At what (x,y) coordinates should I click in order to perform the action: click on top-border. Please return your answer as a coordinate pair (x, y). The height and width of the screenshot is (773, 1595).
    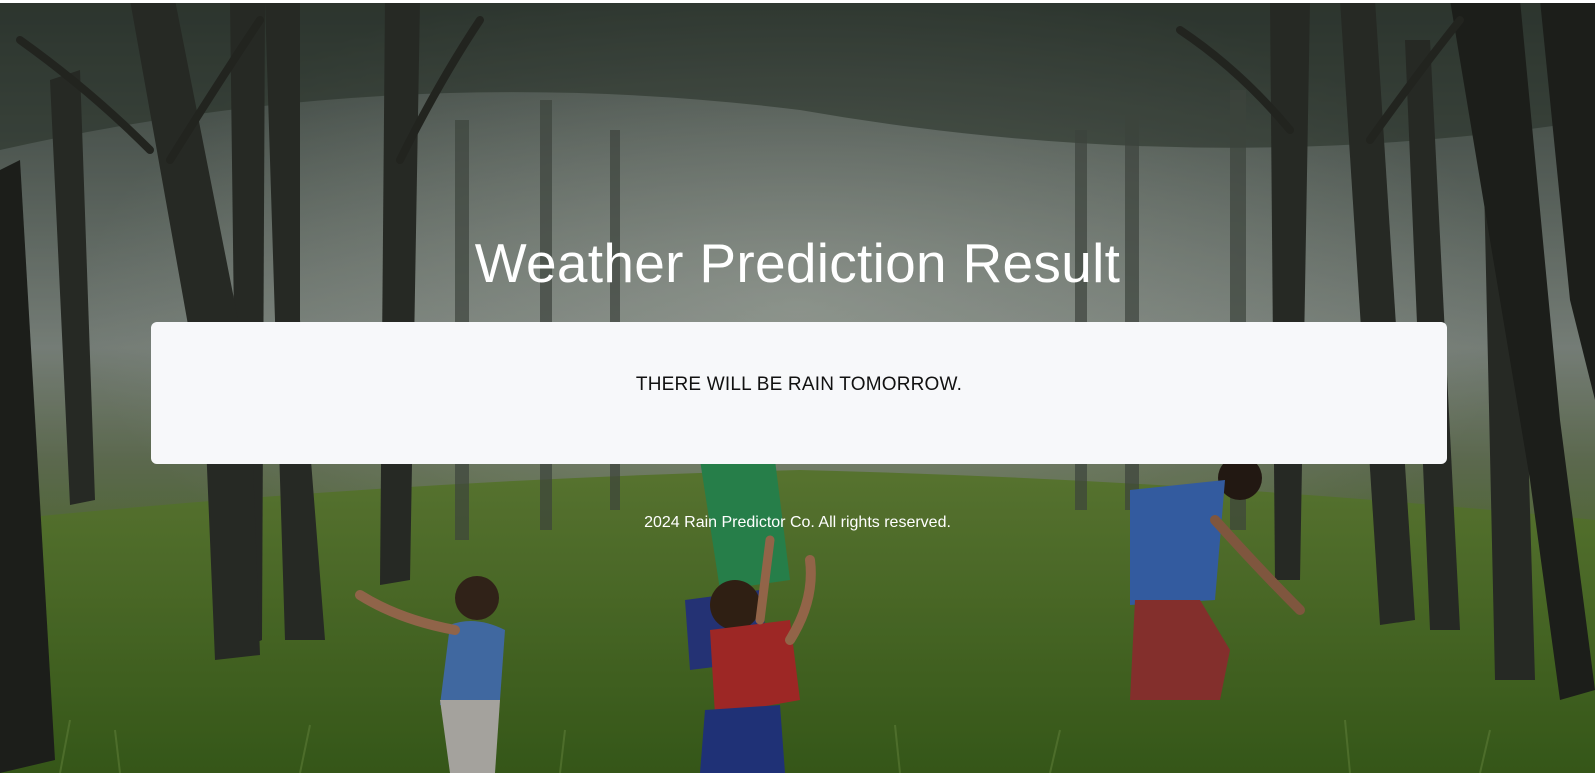
    Looking at the image, I should click on (797, 1).